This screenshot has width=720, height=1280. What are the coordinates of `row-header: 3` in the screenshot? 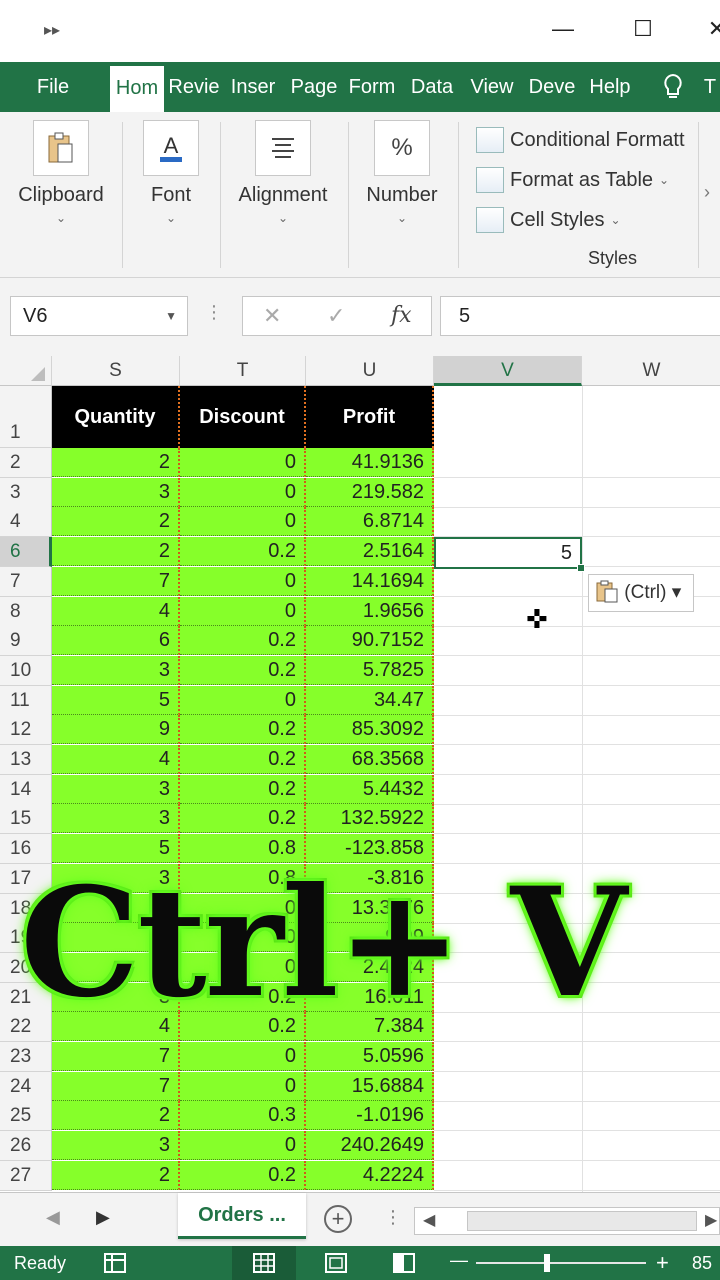 It's located at (26, 493).